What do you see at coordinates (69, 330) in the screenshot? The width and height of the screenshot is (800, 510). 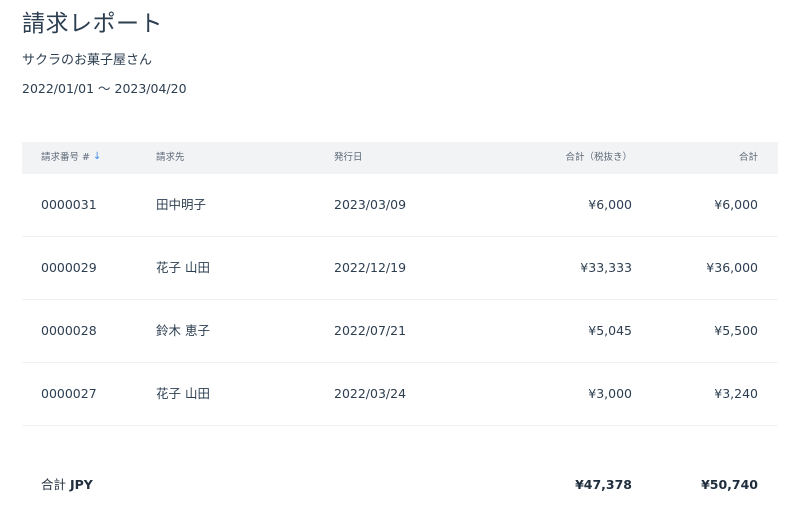 I see `invoice-number: 0000028` at bounding box center [69, 330].